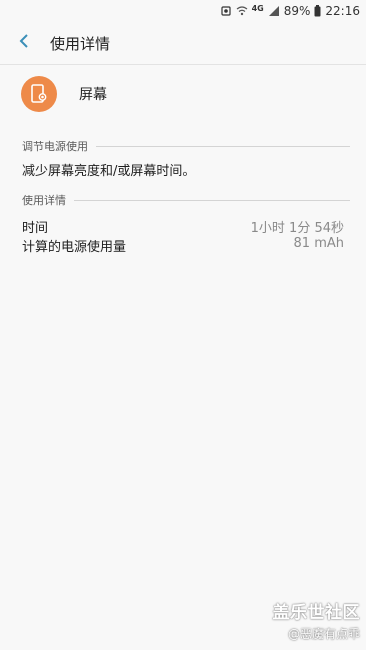 This screenshot has height=650, width=366. What do you see at coordinates (317, 11) in the screenshot?
I see `battery-icon` at bounding box center [317, 11].